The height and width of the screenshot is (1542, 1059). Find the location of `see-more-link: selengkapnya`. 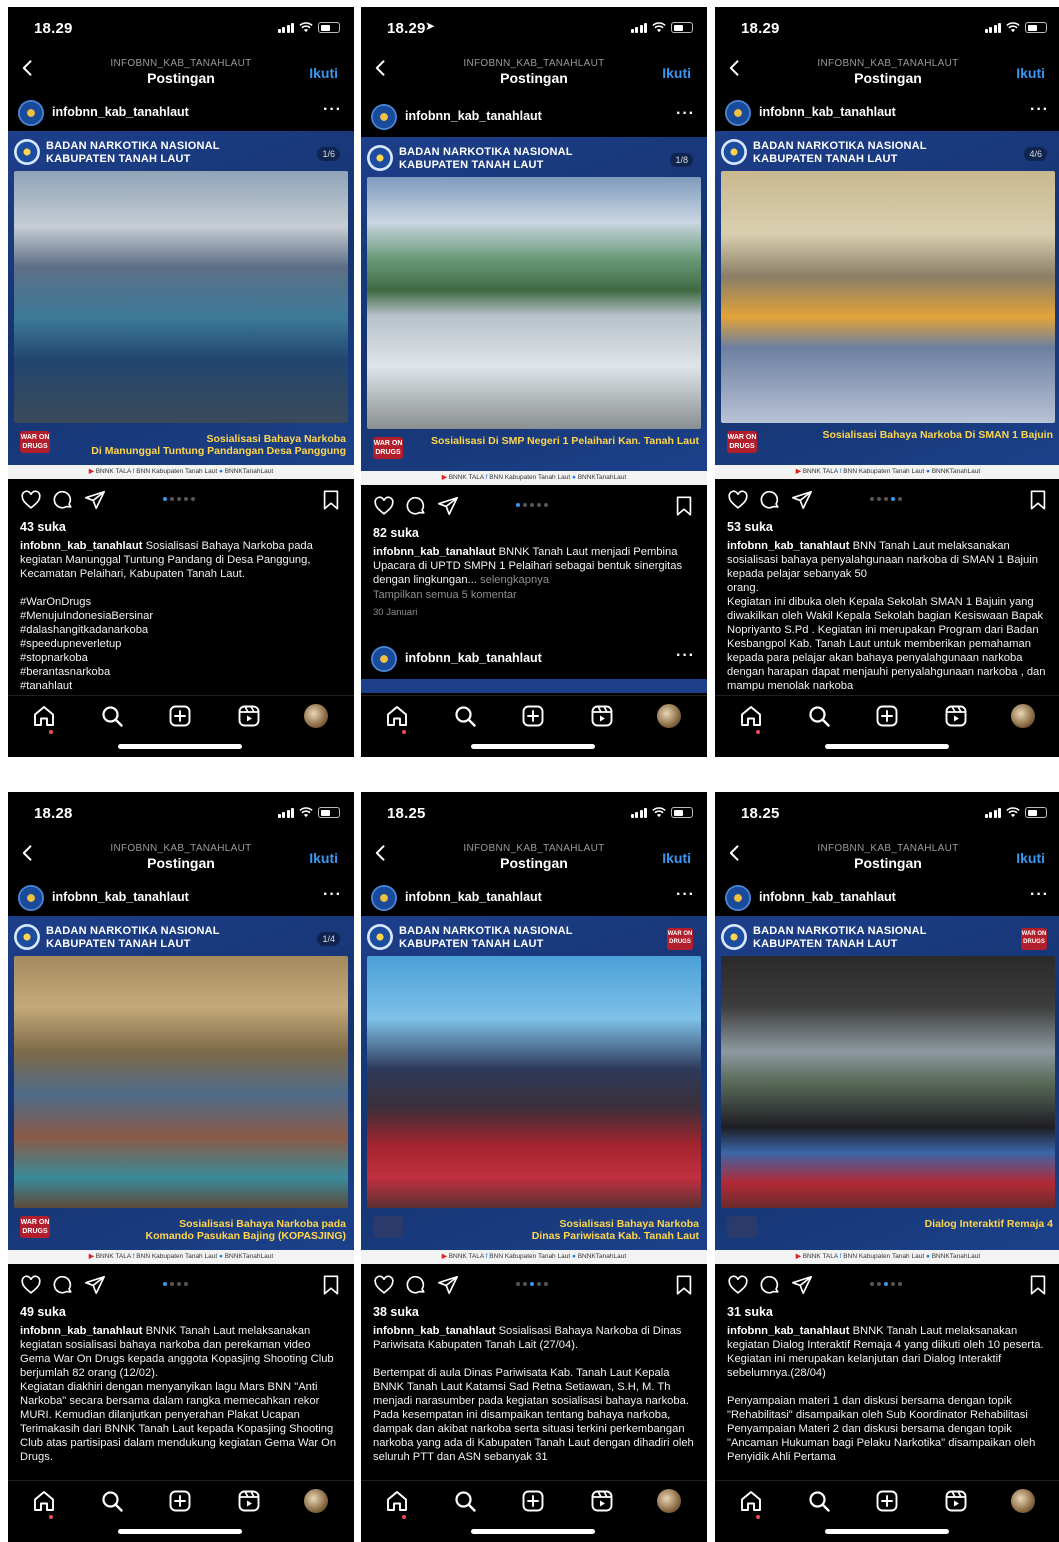

see-more-link: selengkapnya is located at coordinates (514, 580).